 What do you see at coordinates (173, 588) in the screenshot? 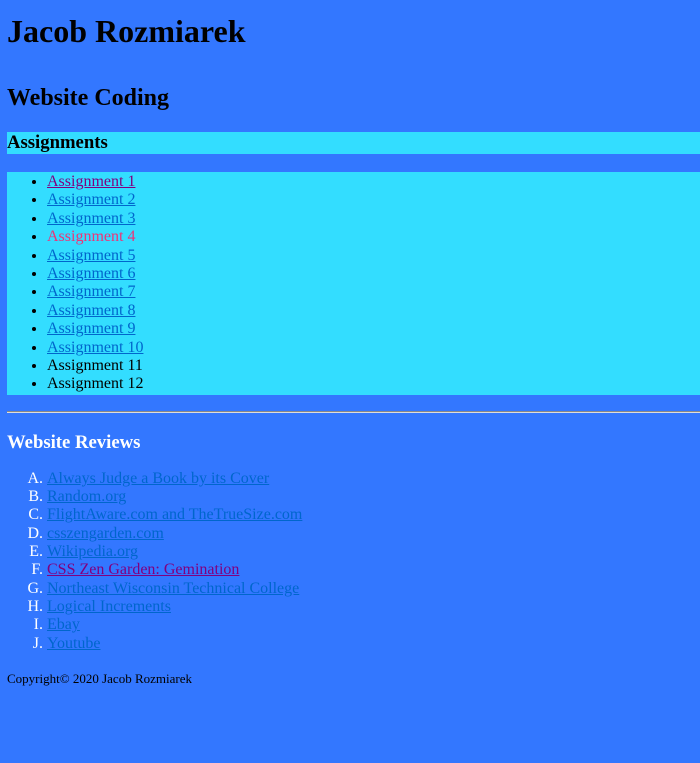
I see `review-link: Northeast Wisconsin Technical College` at bounding box center [173, 588].